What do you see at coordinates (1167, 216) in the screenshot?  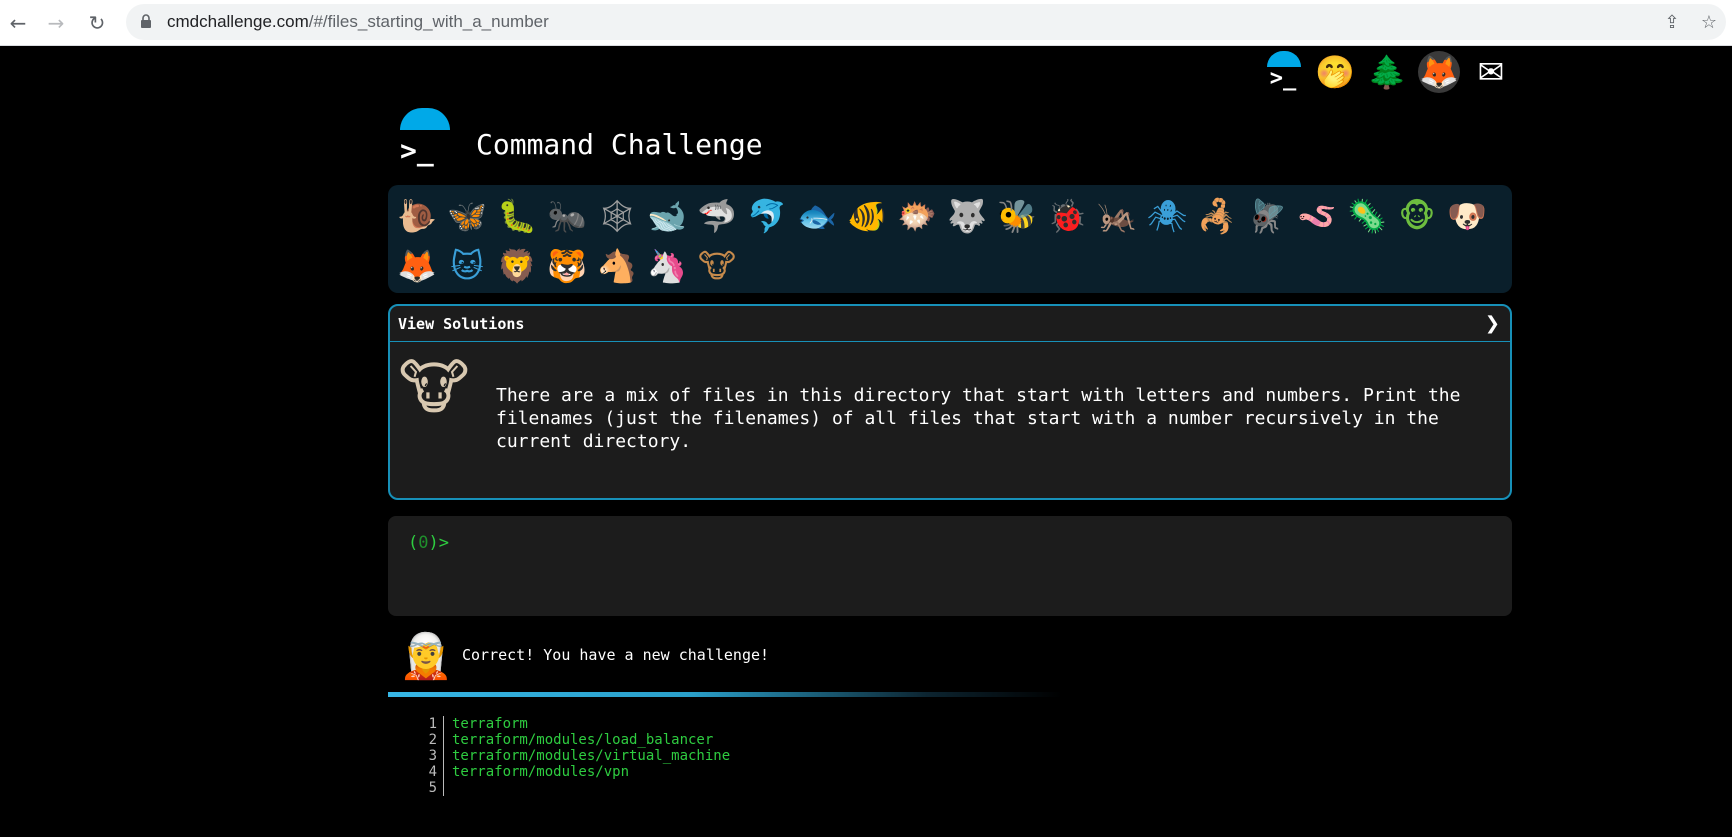 I see `level-spider-icon: 🕷` at bounding box center [1167, 216].